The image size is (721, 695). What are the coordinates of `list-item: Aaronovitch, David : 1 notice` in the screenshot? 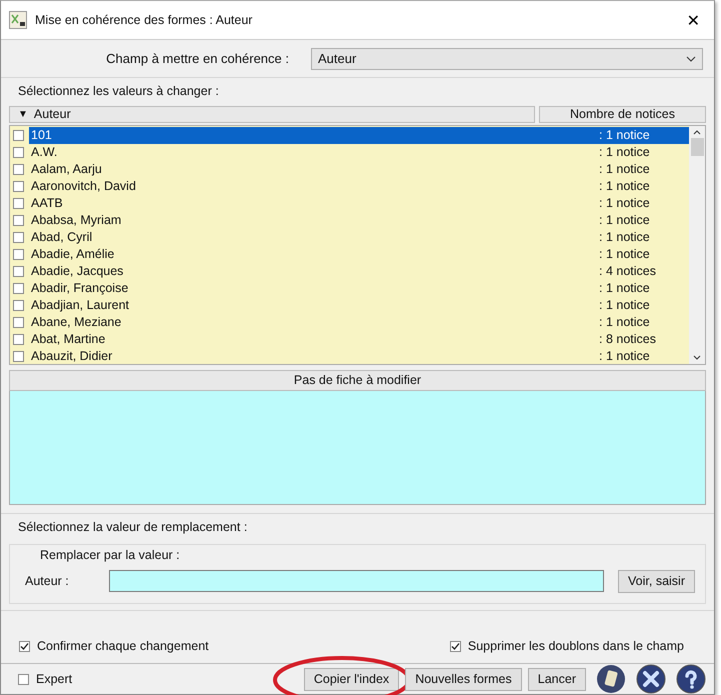 It's located at (359, 186).